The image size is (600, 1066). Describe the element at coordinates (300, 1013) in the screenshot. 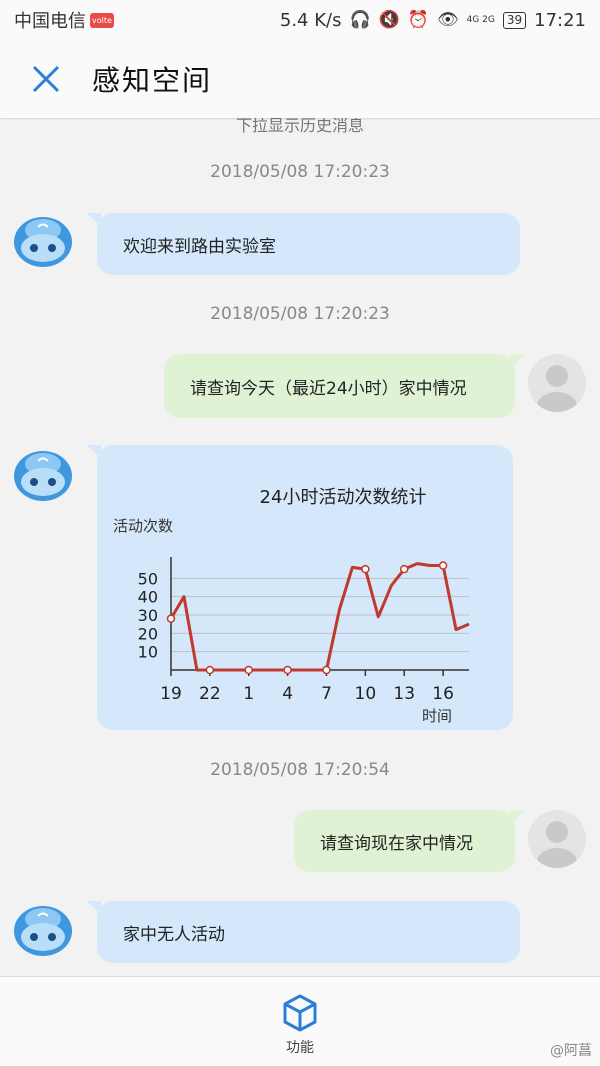

I see `cube-icon` at that location.